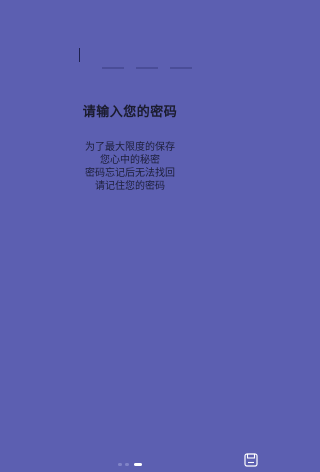 This screenshot has width=320, height=472. What do you see at coordinates (130, 147) in the screenshot?
I see `description-line: 为了最大限度的保存` at bounding box center [130, 147].